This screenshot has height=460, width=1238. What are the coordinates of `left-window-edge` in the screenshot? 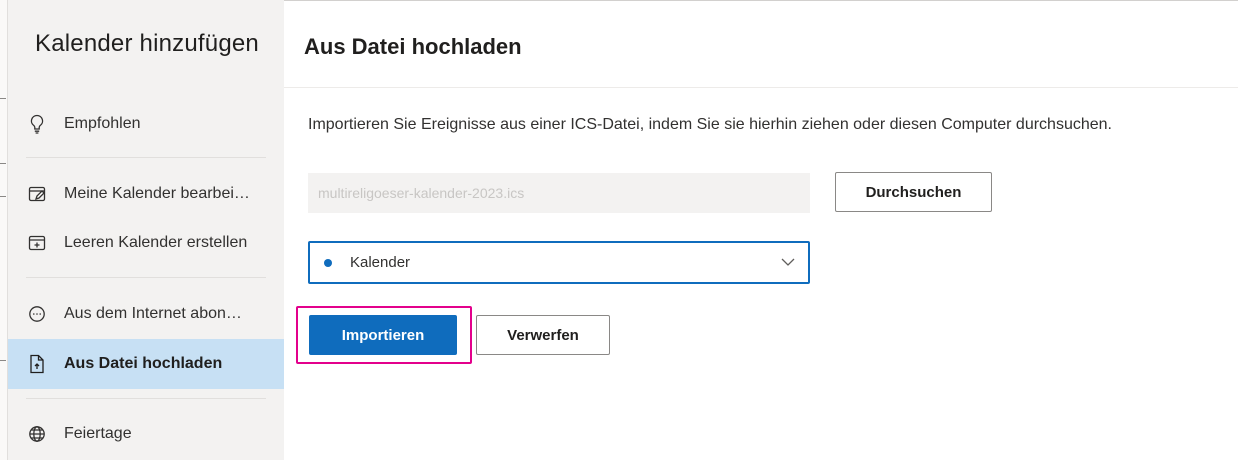 It's located at (4, 230).